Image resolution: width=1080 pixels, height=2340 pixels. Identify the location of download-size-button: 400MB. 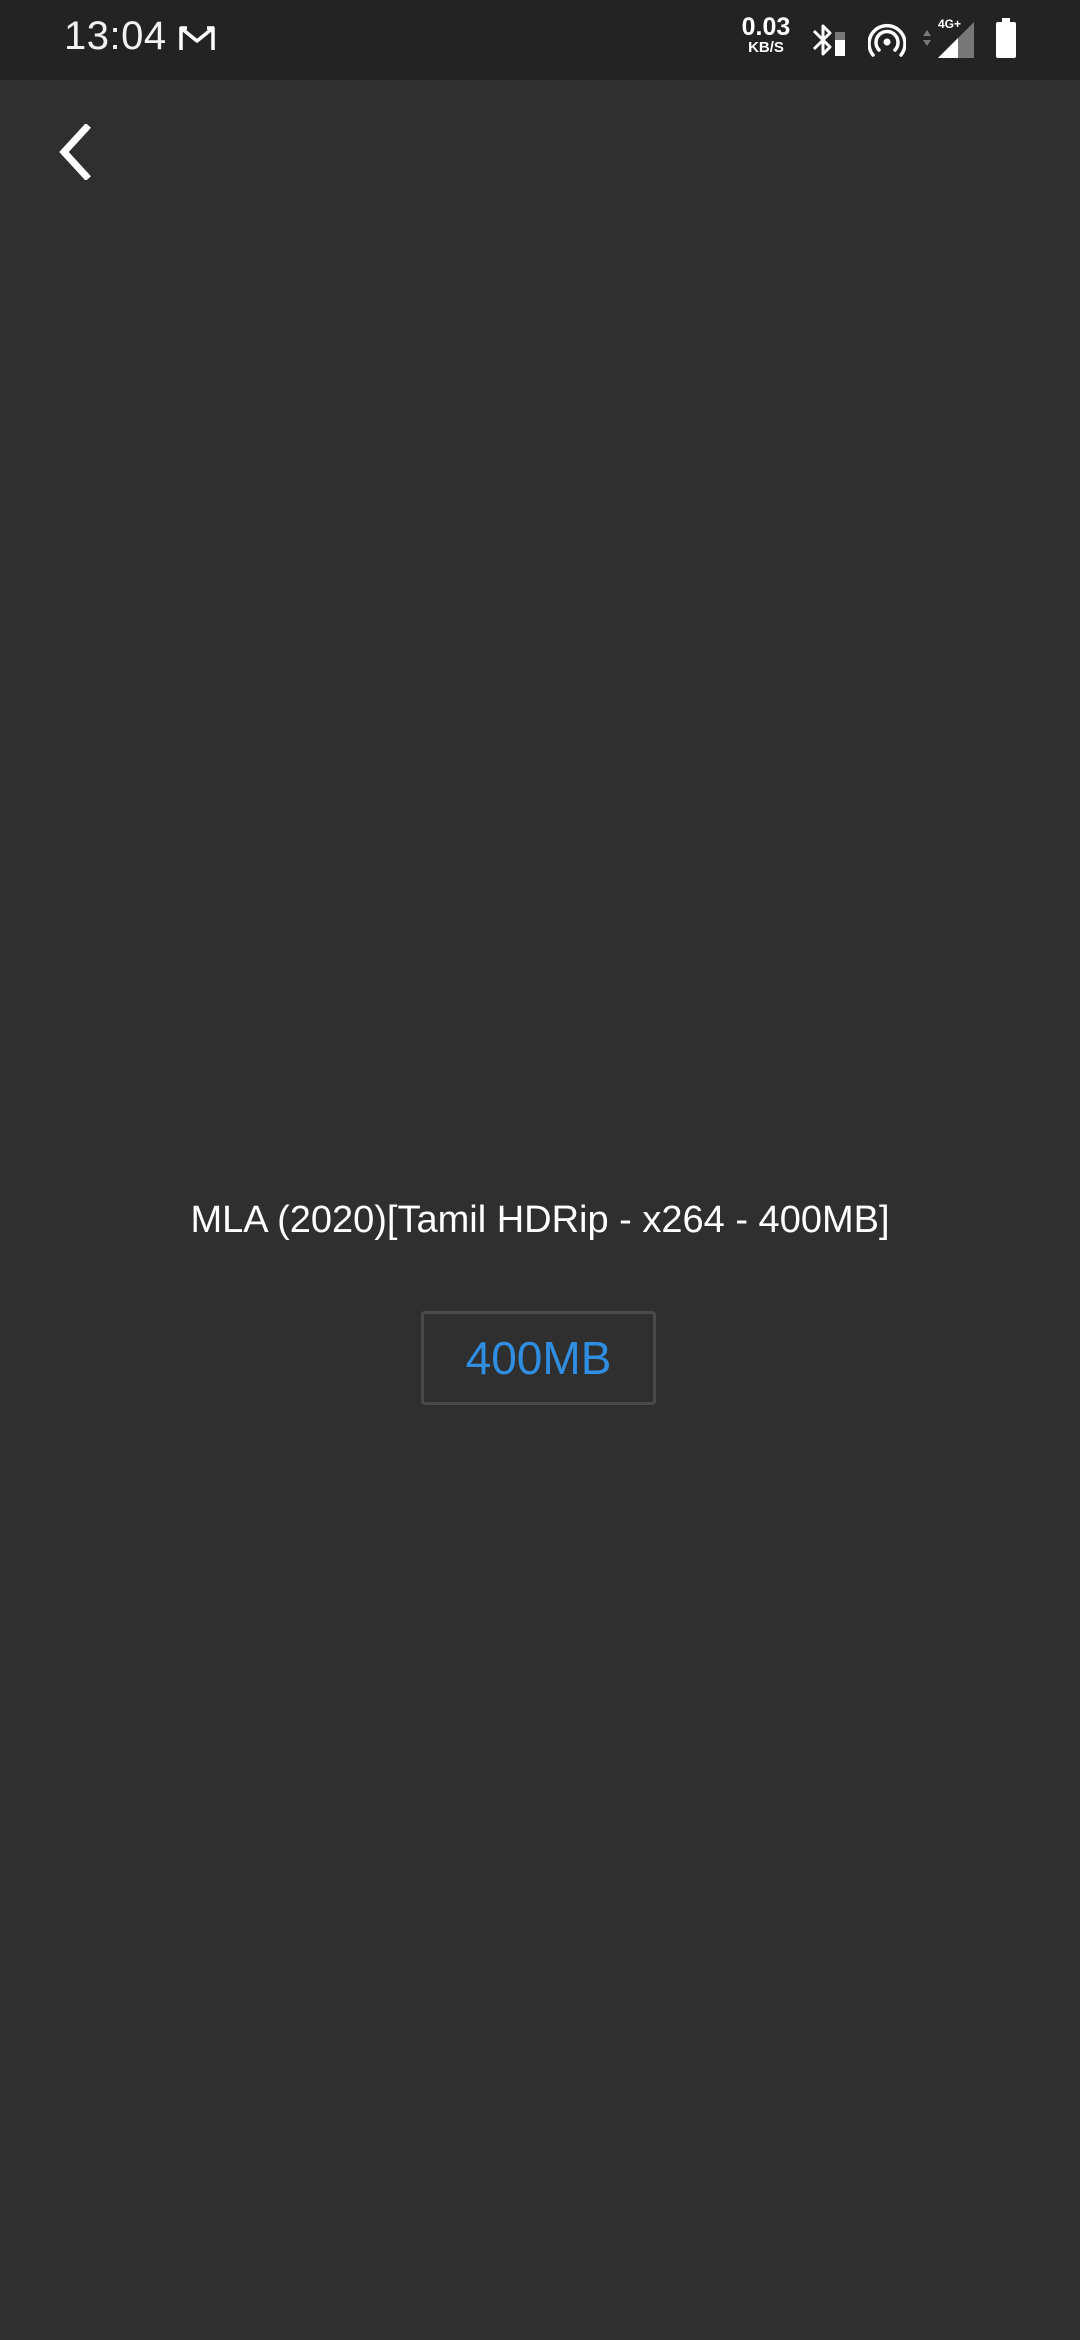
(538, 1358).